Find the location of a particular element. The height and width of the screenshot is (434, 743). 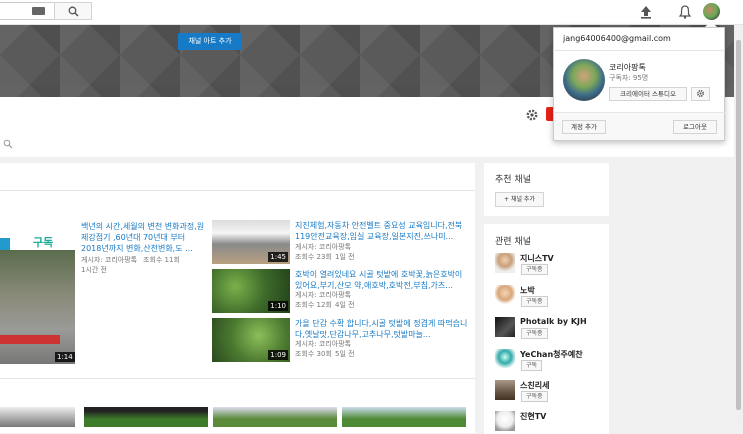

upload-icon is located at coordinates (646, 12).